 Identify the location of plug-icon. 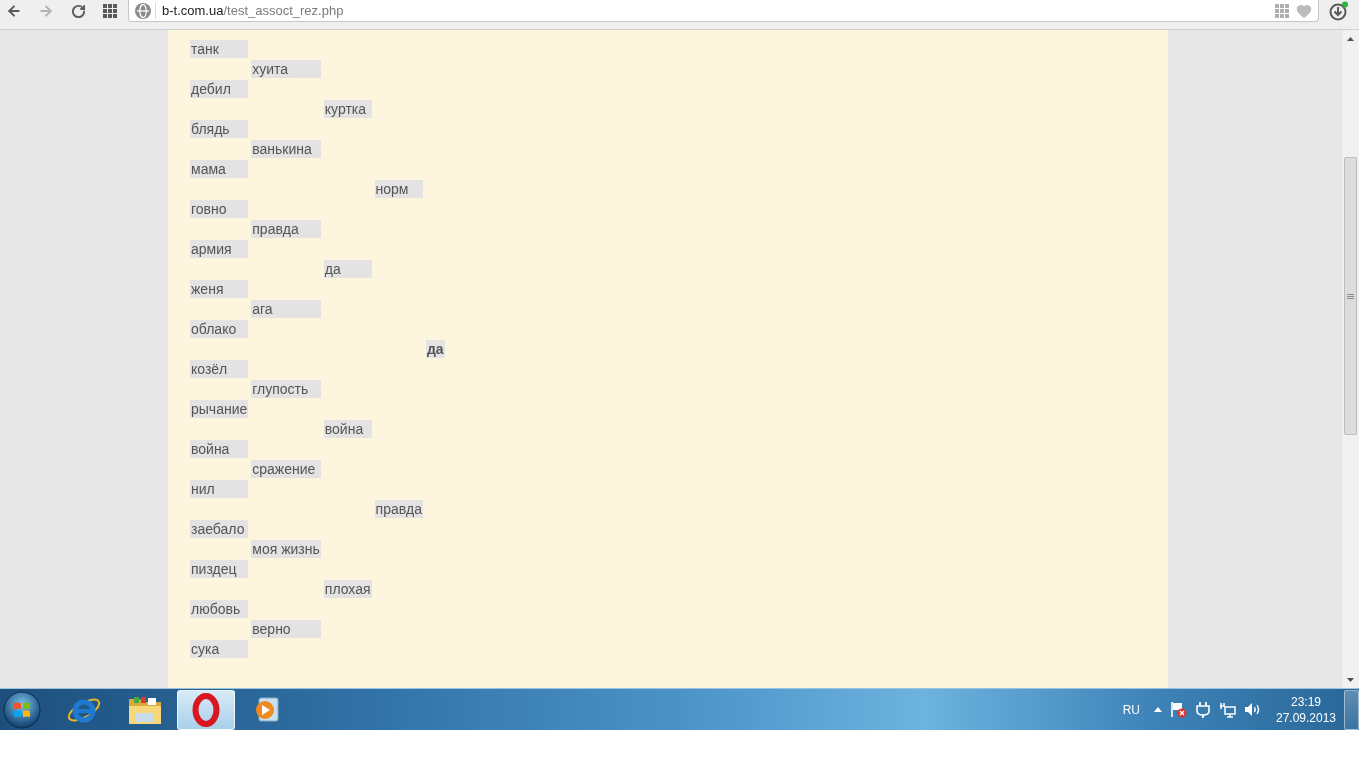
(1203, 709).